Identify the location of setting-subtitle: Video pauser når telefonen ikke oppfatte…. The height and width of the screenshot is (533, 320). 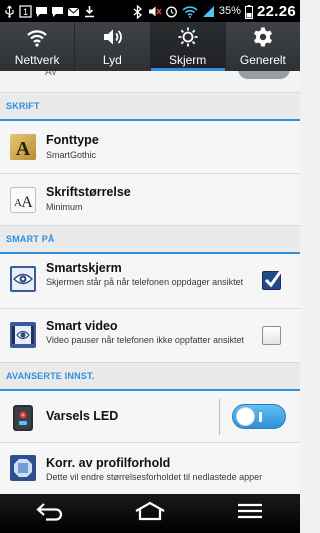
(145, 340).